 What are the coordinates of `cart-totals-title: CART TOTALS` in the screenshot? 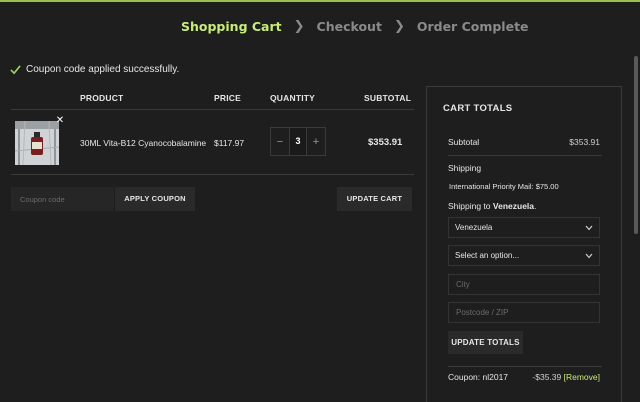 It's located at (478, 108).